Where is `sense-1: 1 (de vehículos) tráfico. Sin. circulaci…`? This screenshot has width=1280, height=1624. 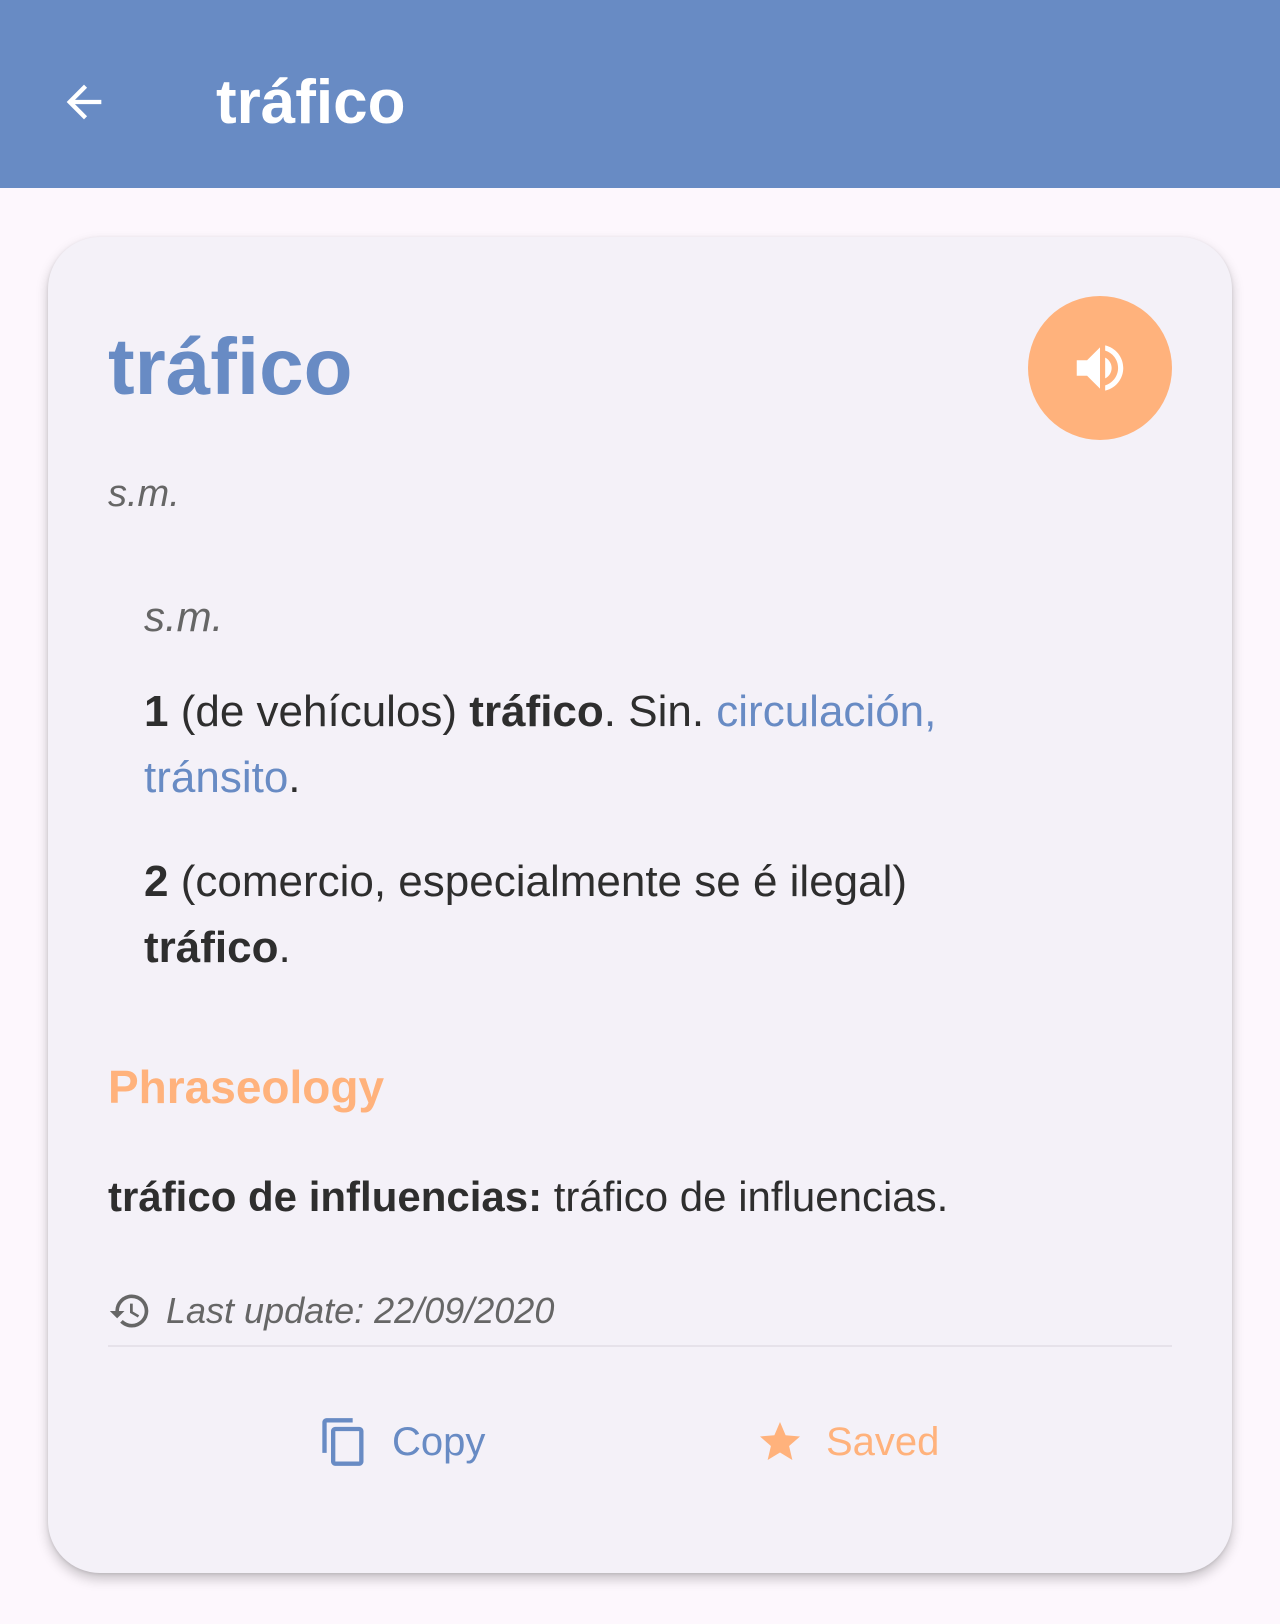
sense-1: 1 (de vehículos) tráfico. Sin. circulaci… is located at coordinates (624, 745).